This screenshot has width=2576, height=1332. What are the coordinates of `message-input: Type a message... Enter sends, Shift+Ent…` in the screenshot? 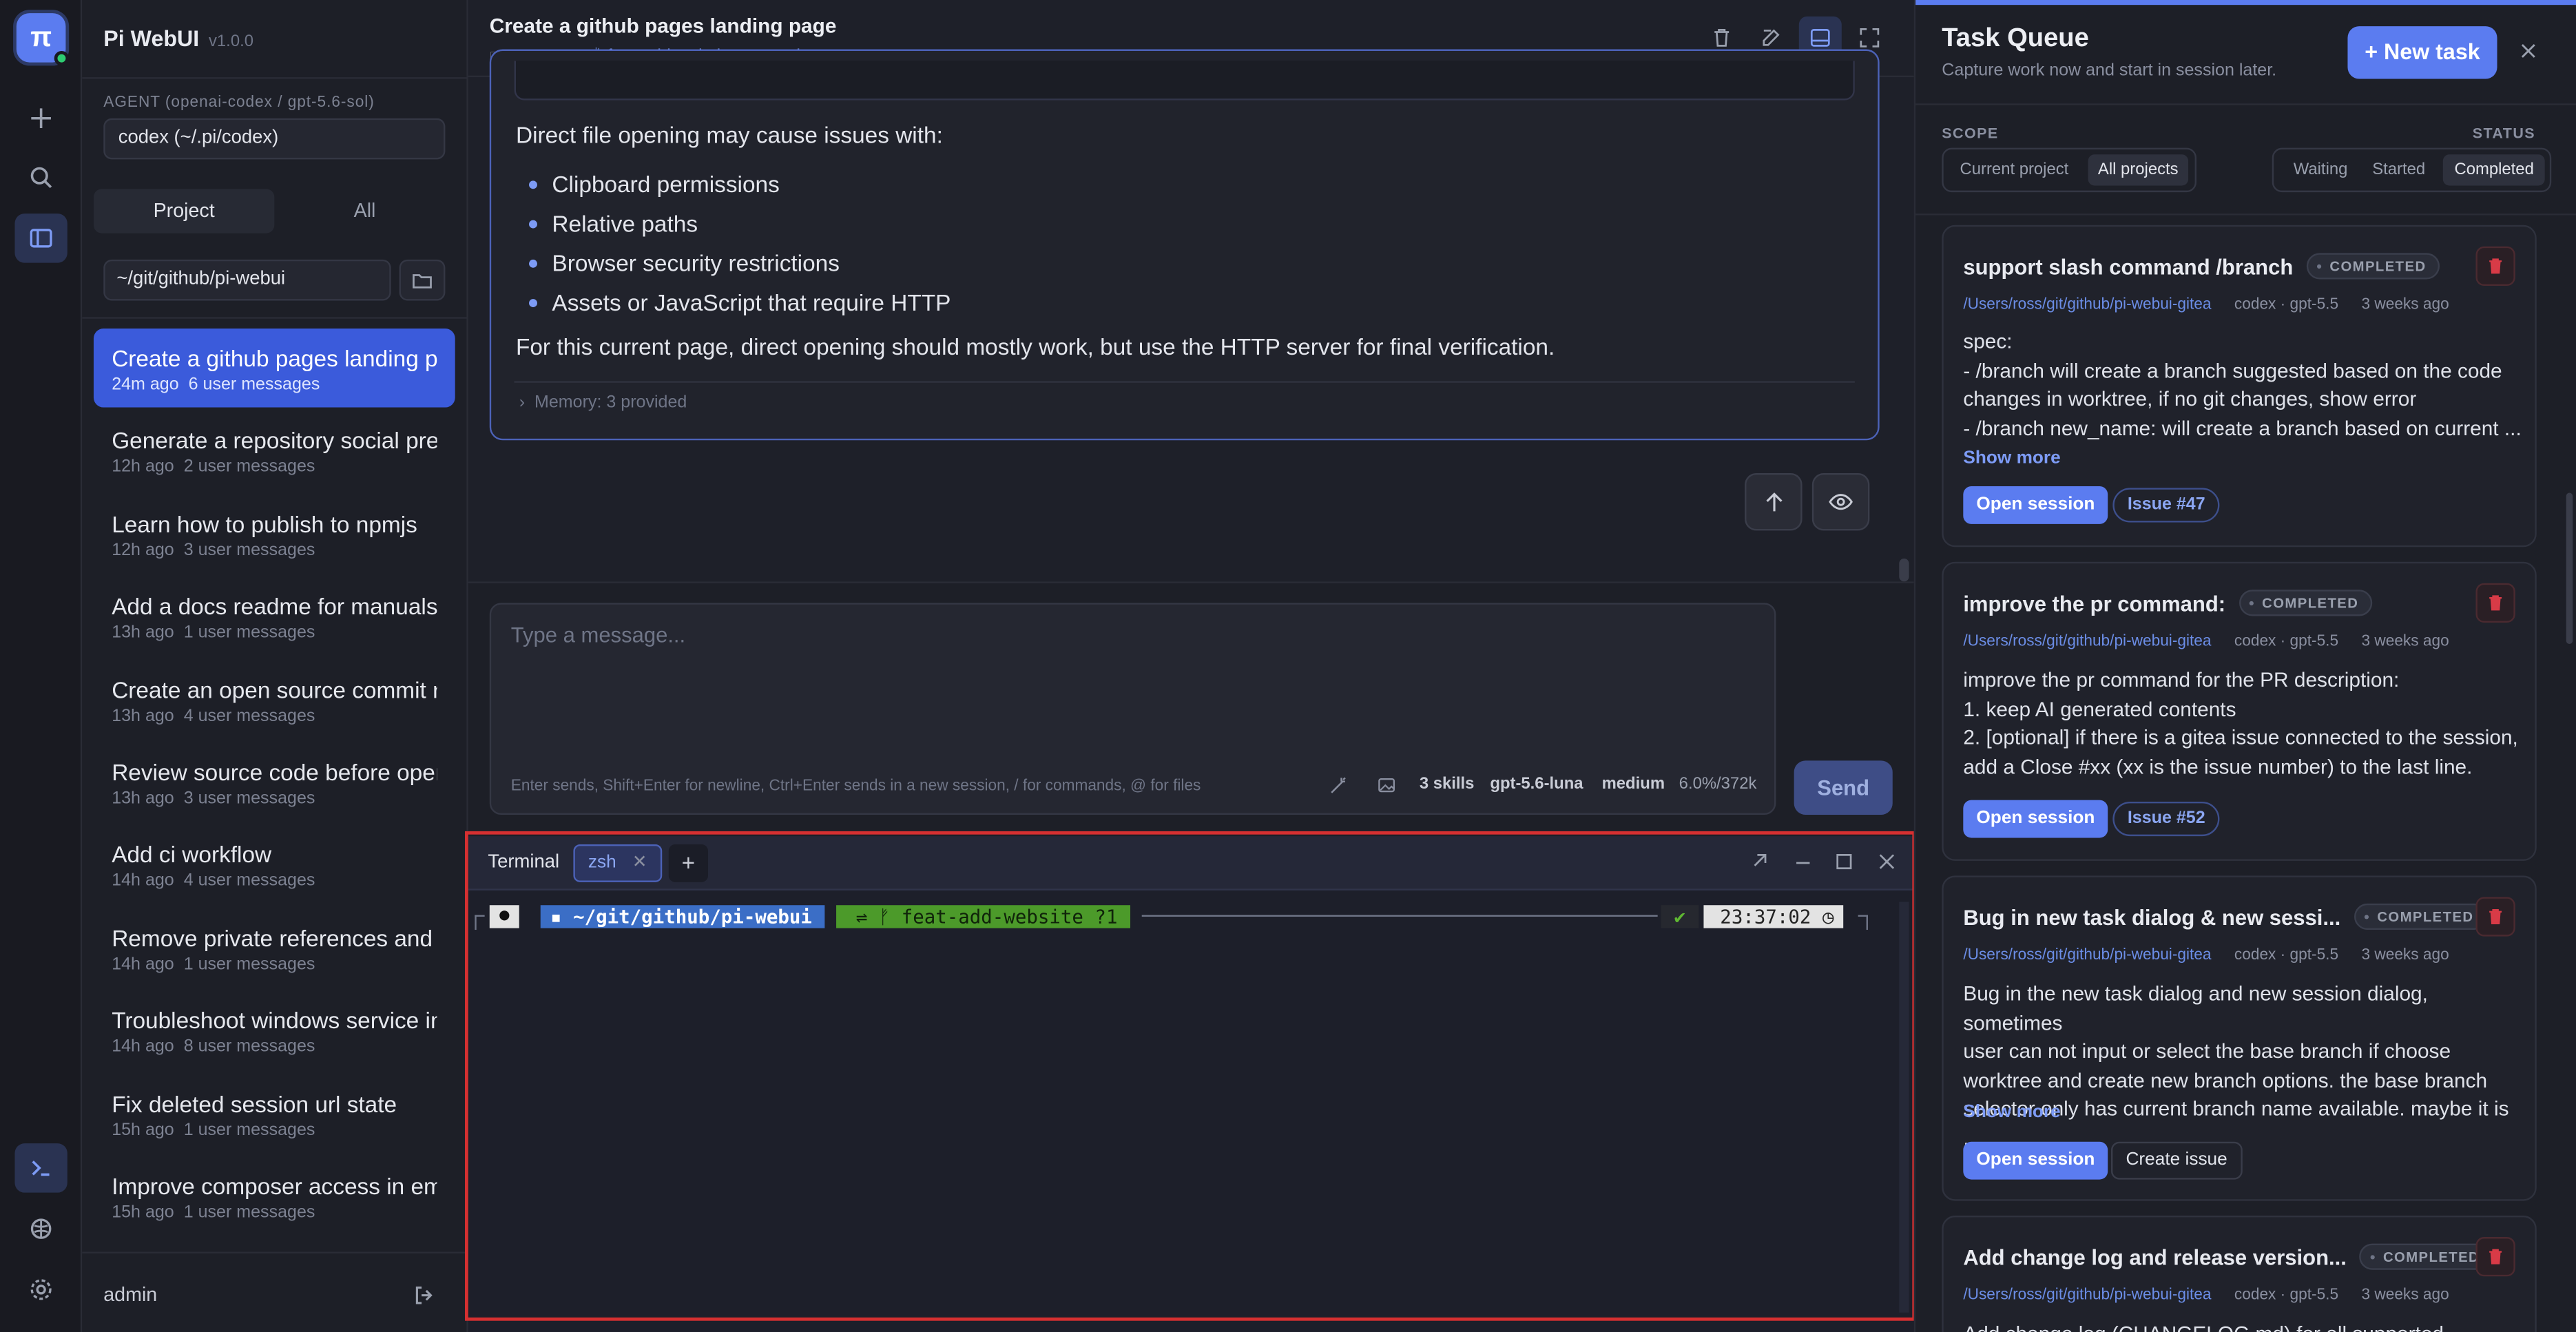 It's located at (1132, 709).